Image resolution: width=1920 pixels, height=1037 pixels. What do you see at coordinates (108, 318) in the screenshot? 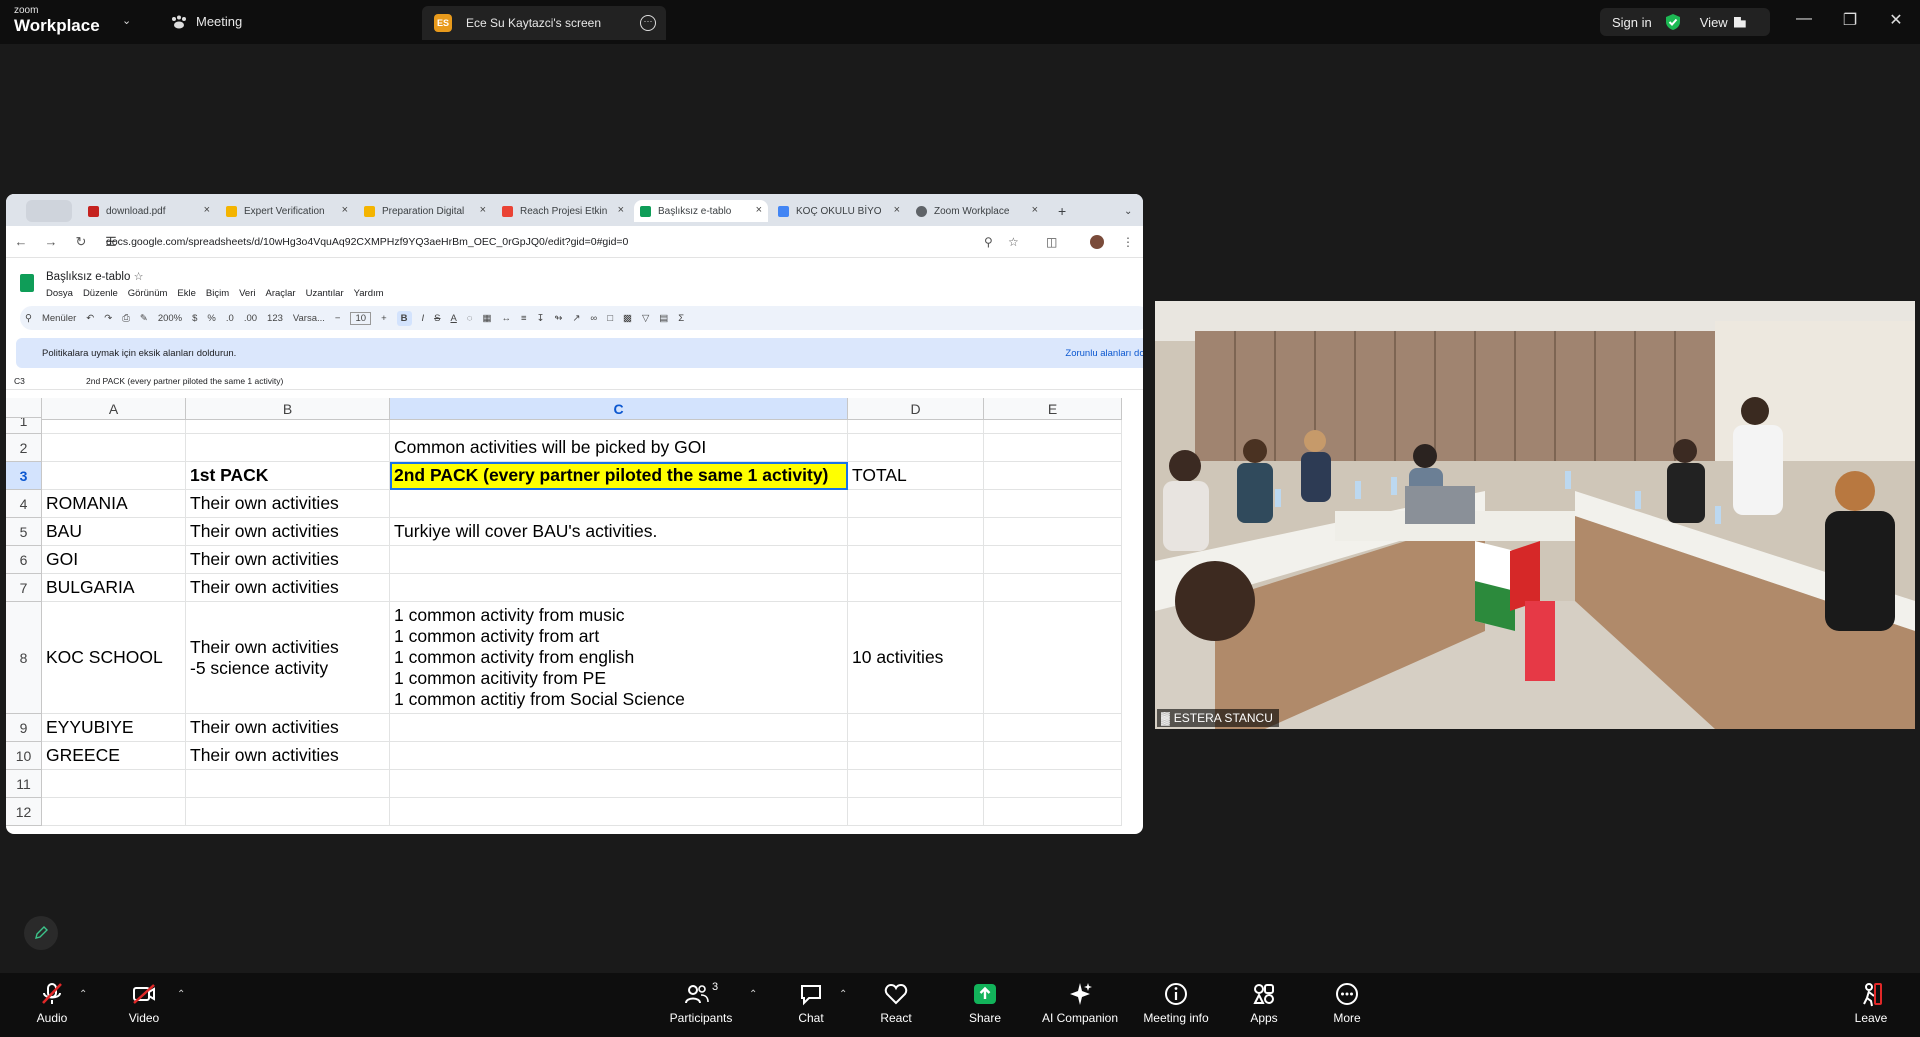
I see `redo-icon: ↷` at bounding box center [108, 318].